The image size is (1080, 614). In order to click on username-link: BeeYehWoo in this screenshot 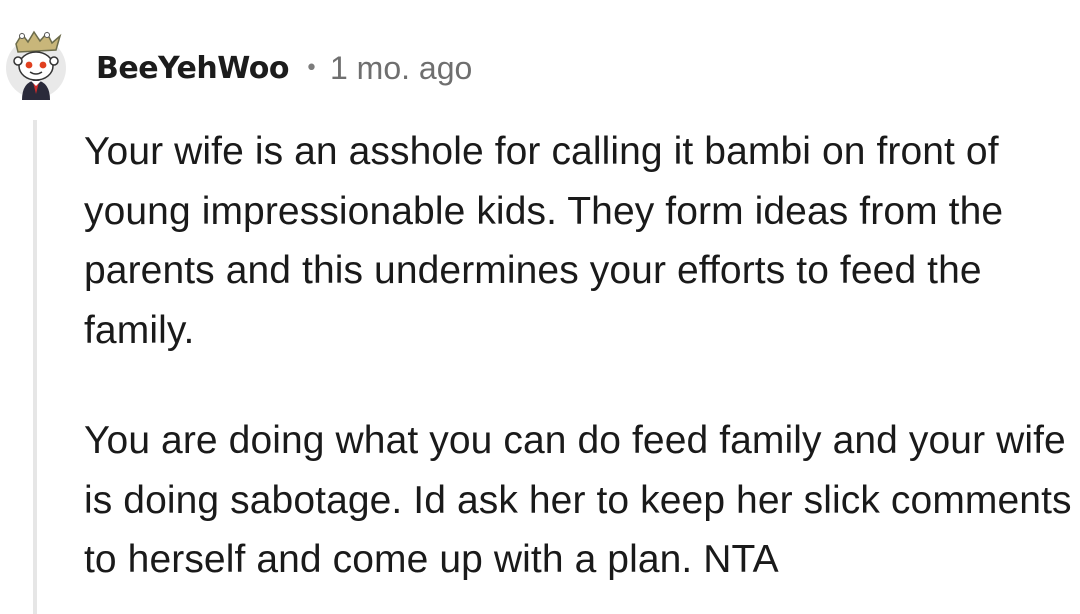, I will do `click(192, 68)`.